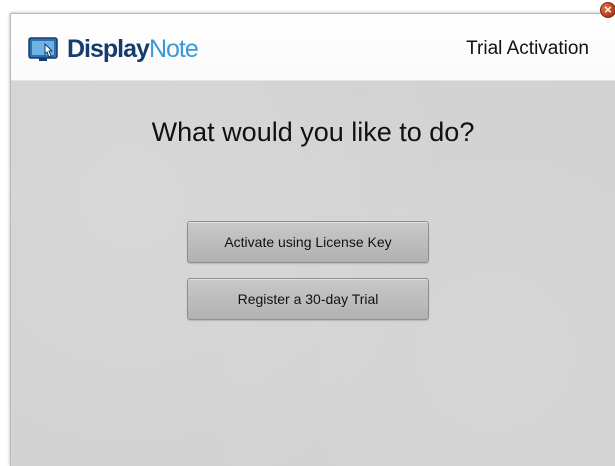  I want to click on page-title: Trial Activation, so click(527, 48).